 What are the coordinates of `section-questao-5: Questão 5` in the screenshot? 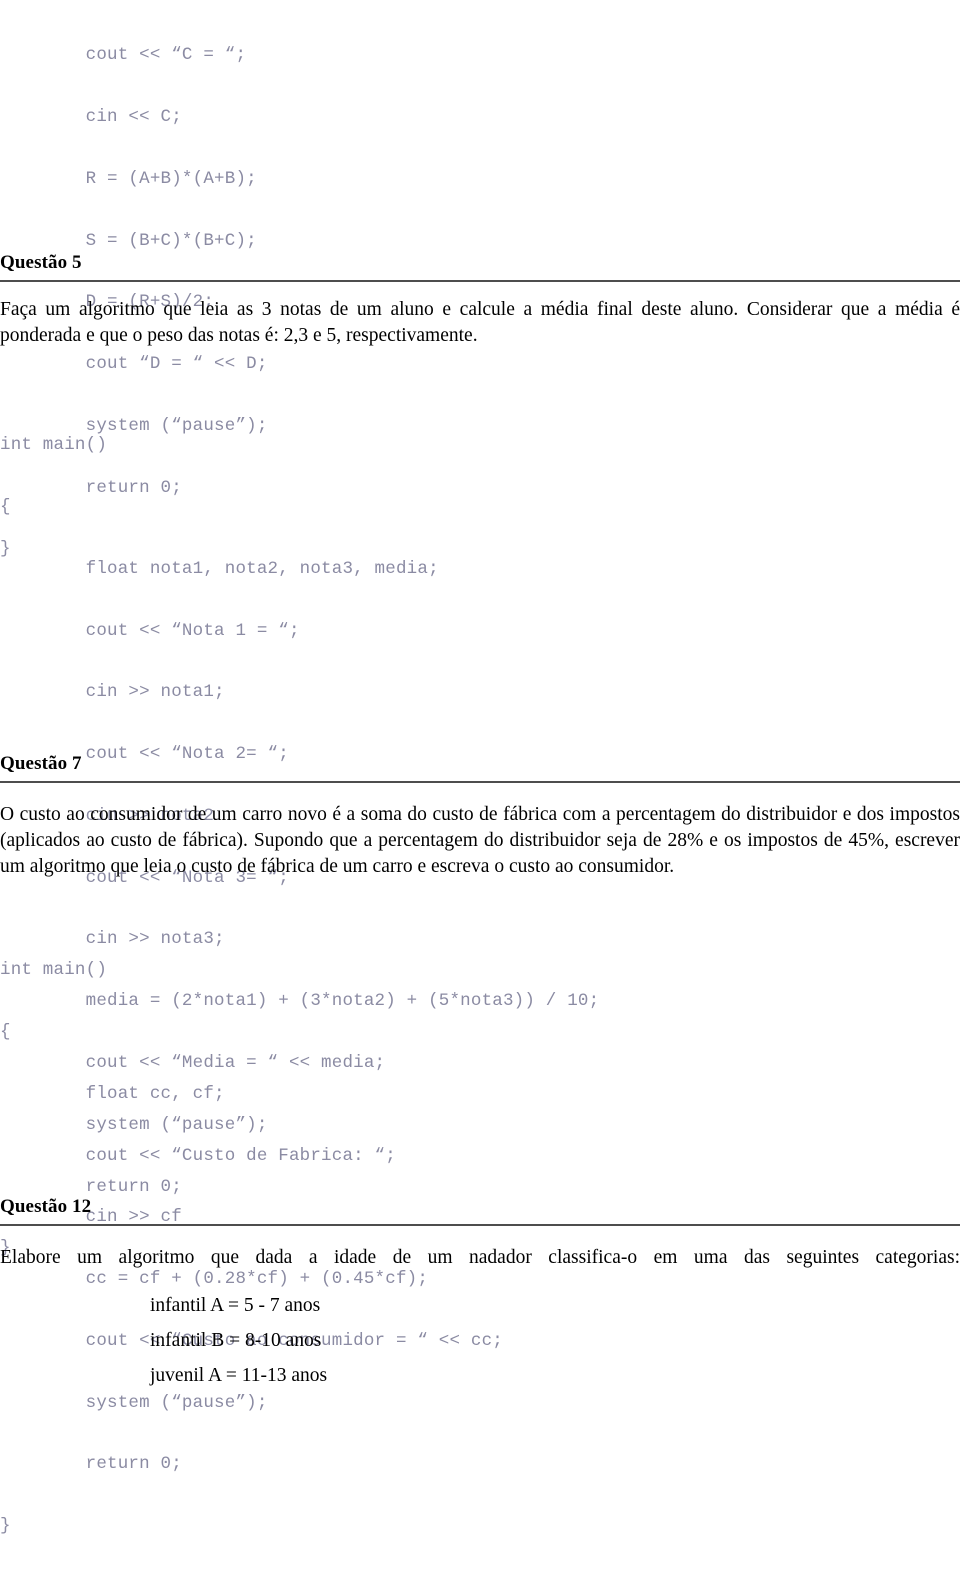 It's located at (480, 267).